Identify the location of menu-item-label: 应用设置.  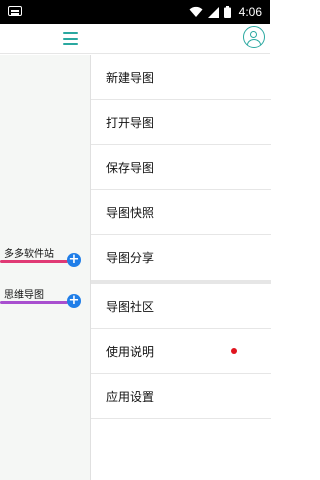
(130, 397).